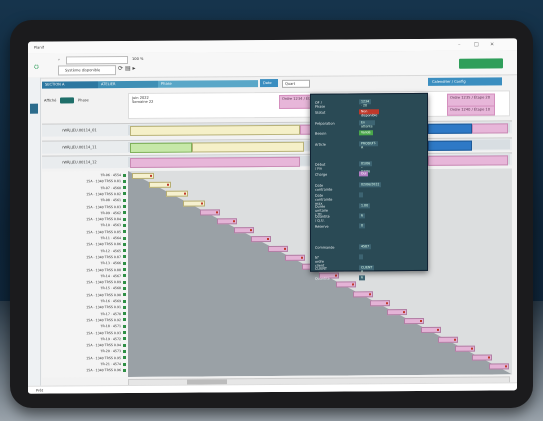 The height and width of the screenshot is (421, 543). Describe the element at coordinates (39, 47) in the screenshot. I see `window-title: Planif` at that location.